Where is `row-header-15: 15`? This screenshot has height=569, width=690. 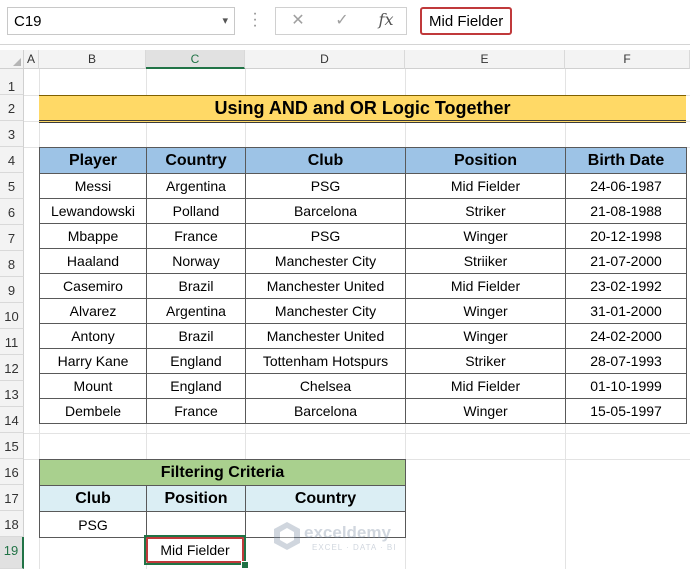
row-header-15: 15 is located at coordinates (12, 446).